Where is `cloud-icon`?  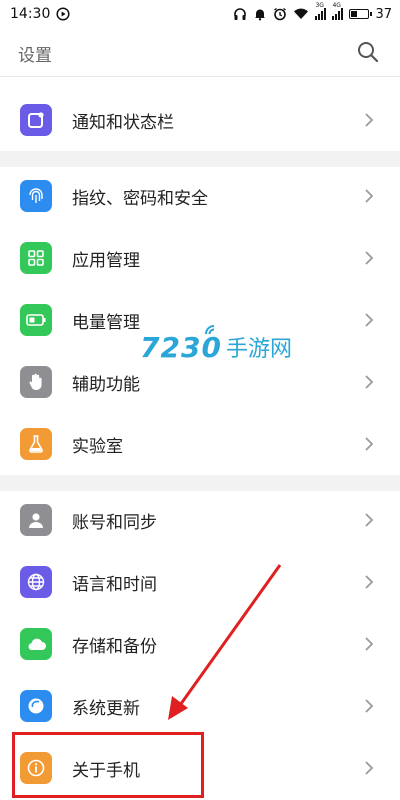
cloud-icon is located at coordinates (36, 644).